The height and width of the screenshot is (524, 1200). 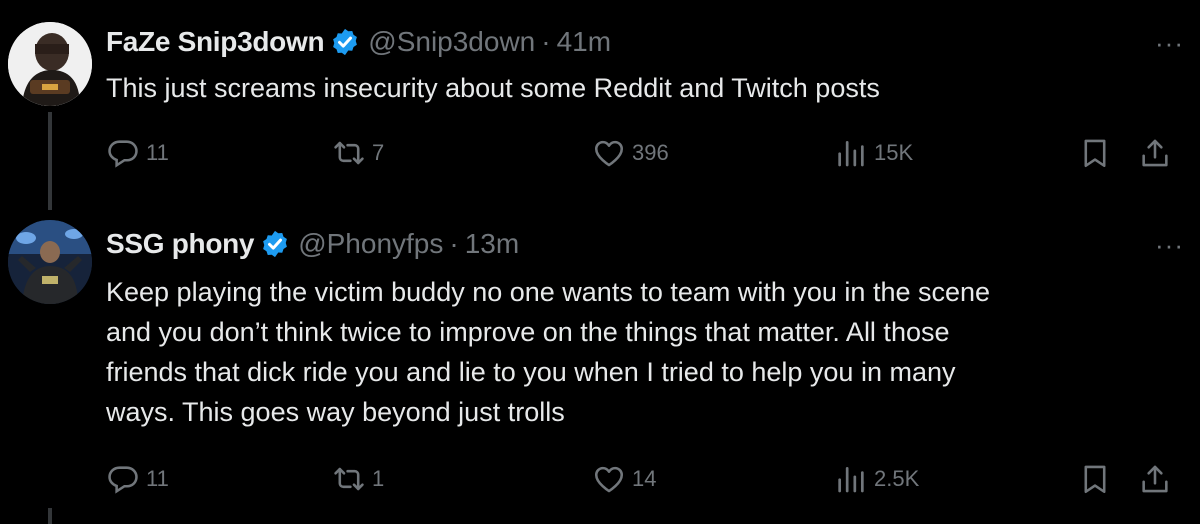 I want to click on tweet-actions: 11 1 14 2.5K, so click(x=645, y=482).